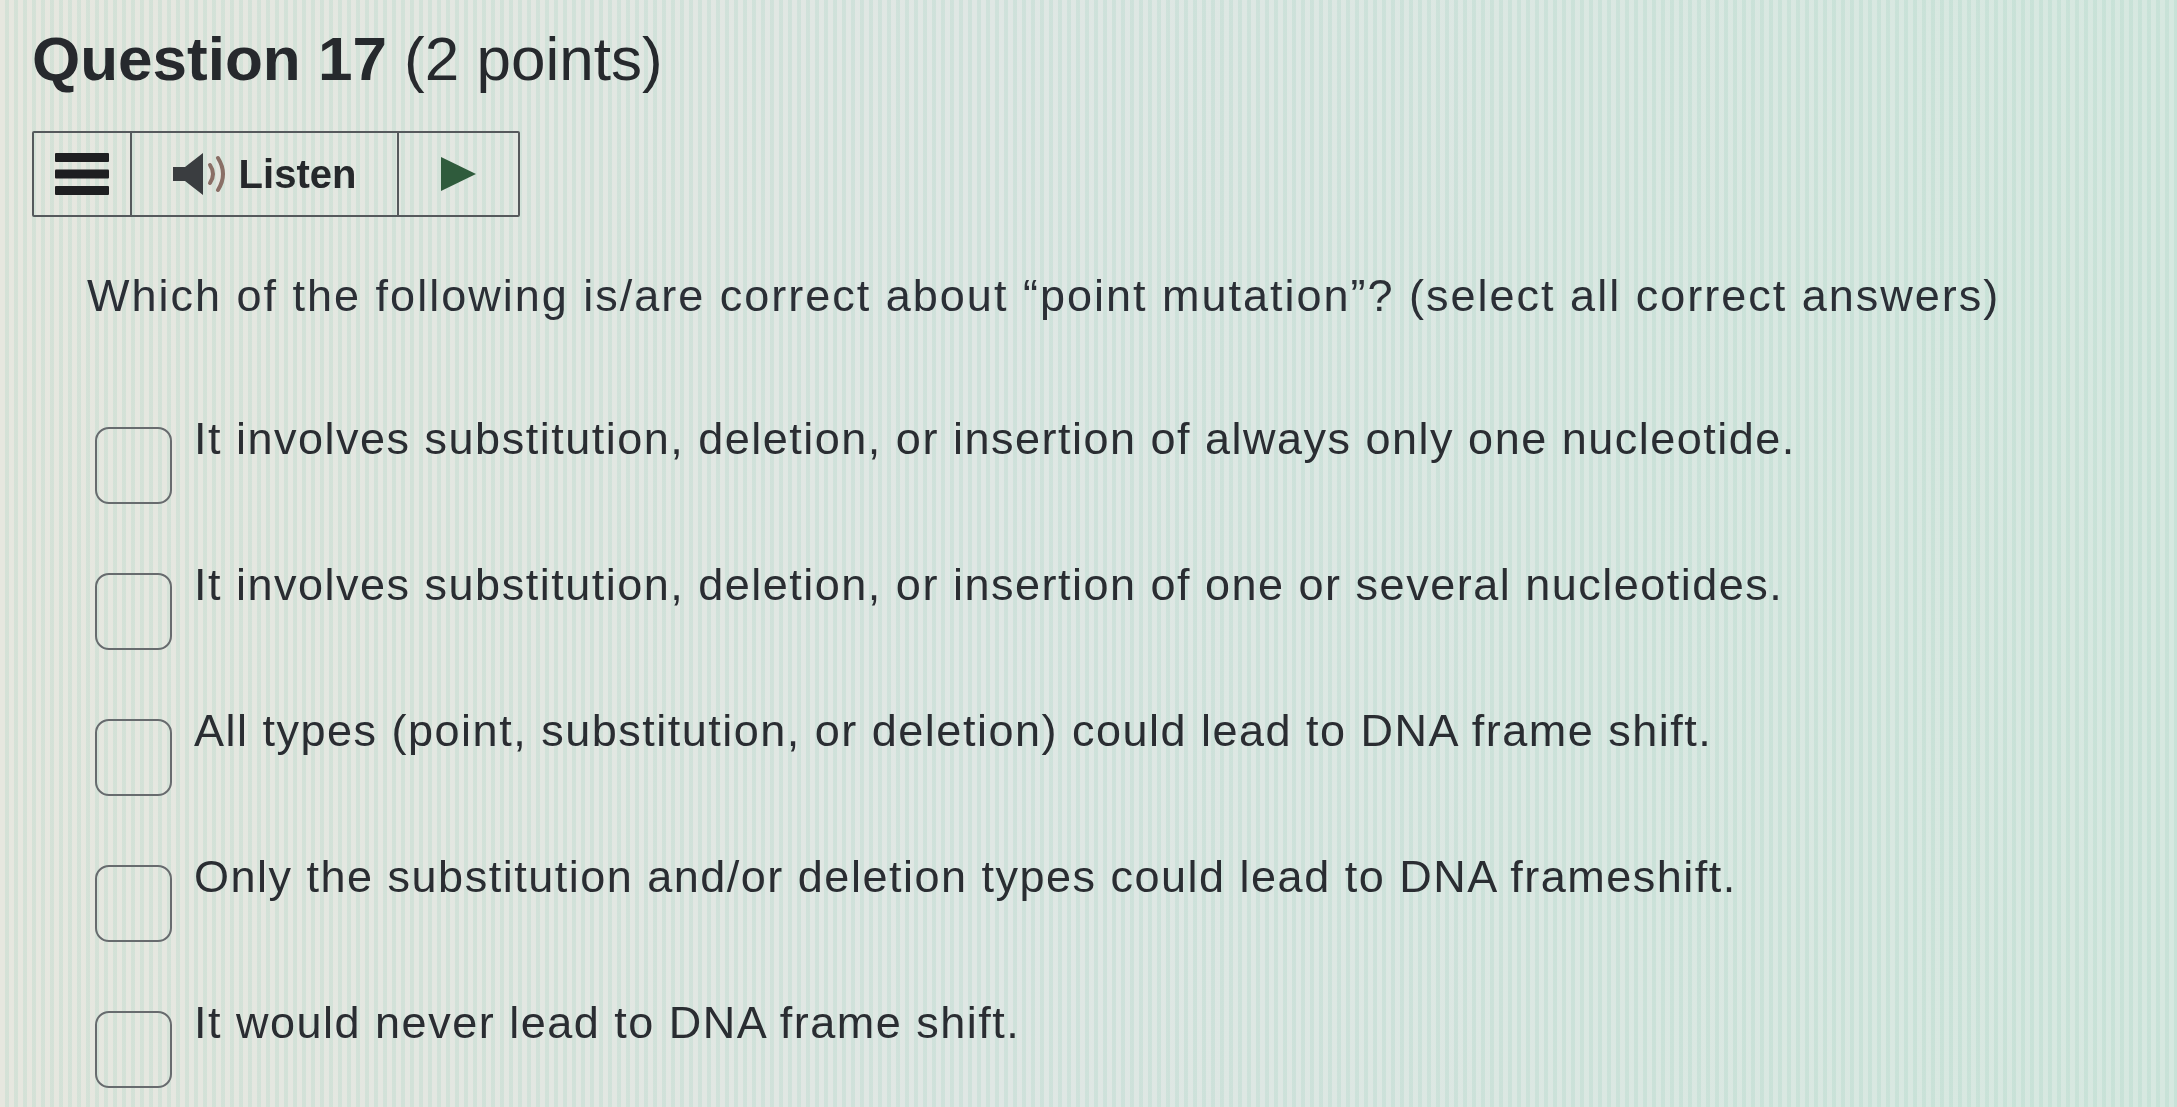 The height and width of the screenshot is (1107, 2177). Describe the element at coordinates (989, 585) in the screenshot. I see `answer-option: It involves substitution, deletion, or insertion of one or several nucleotides.` at that location.